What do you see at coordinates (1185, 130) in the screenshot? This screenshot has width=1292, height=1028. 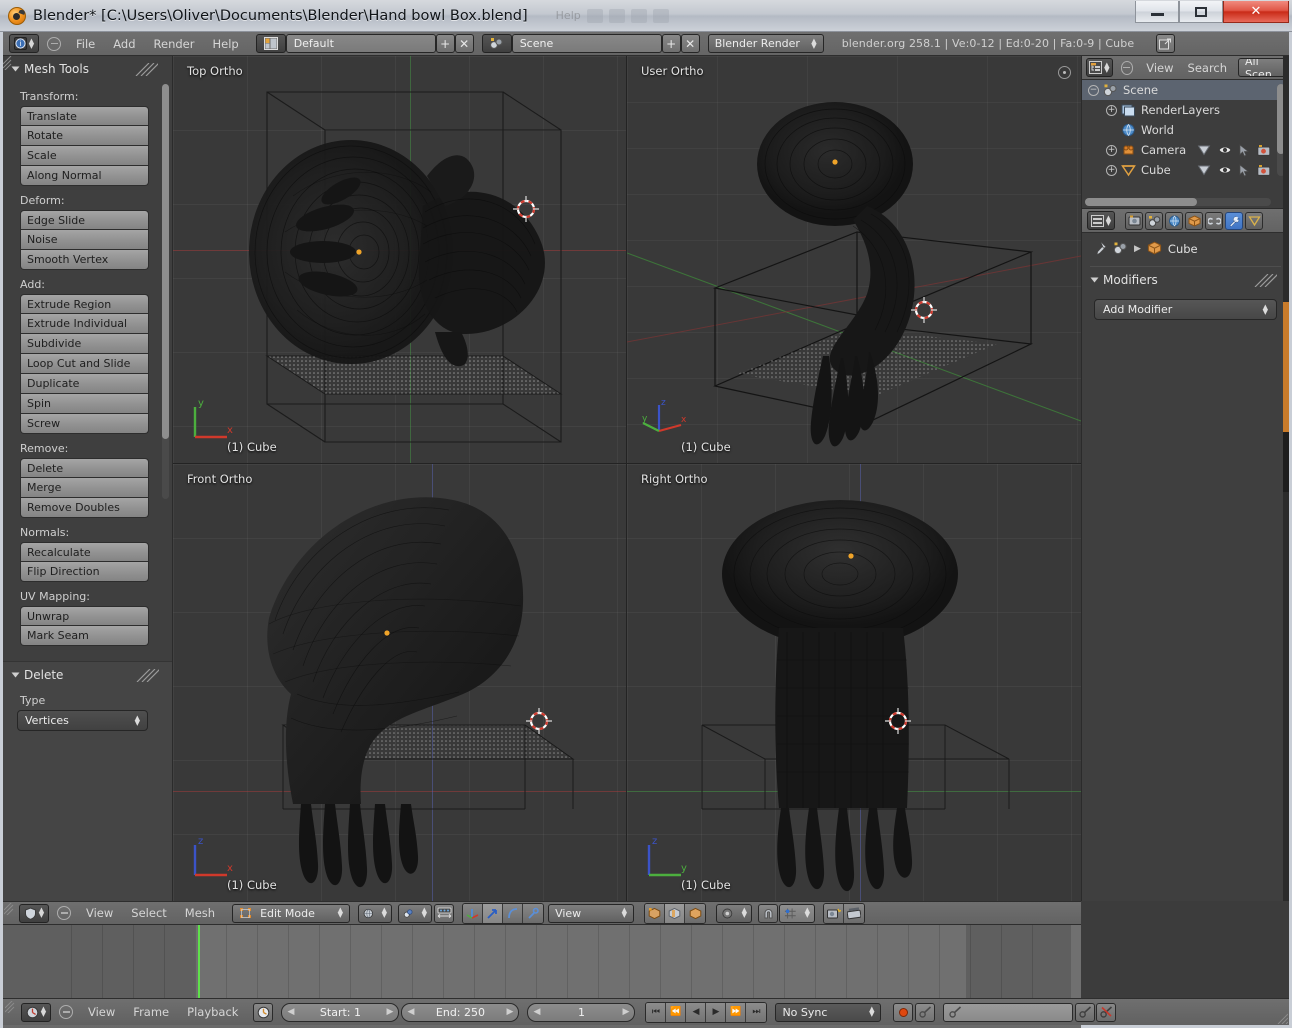 I see `outliner-row-world: World` at bounding box center [1185, 130].